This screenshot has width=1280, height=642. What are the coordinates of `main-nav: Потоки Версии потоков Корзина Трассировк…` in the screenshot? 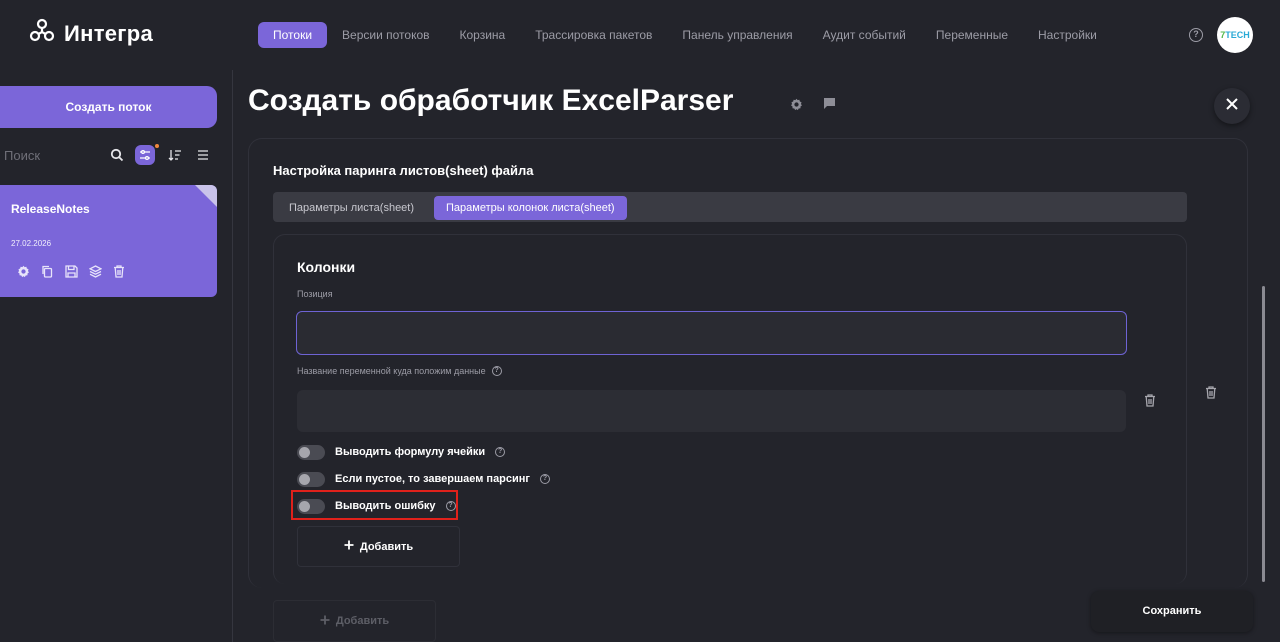 It's located at (685, 35).